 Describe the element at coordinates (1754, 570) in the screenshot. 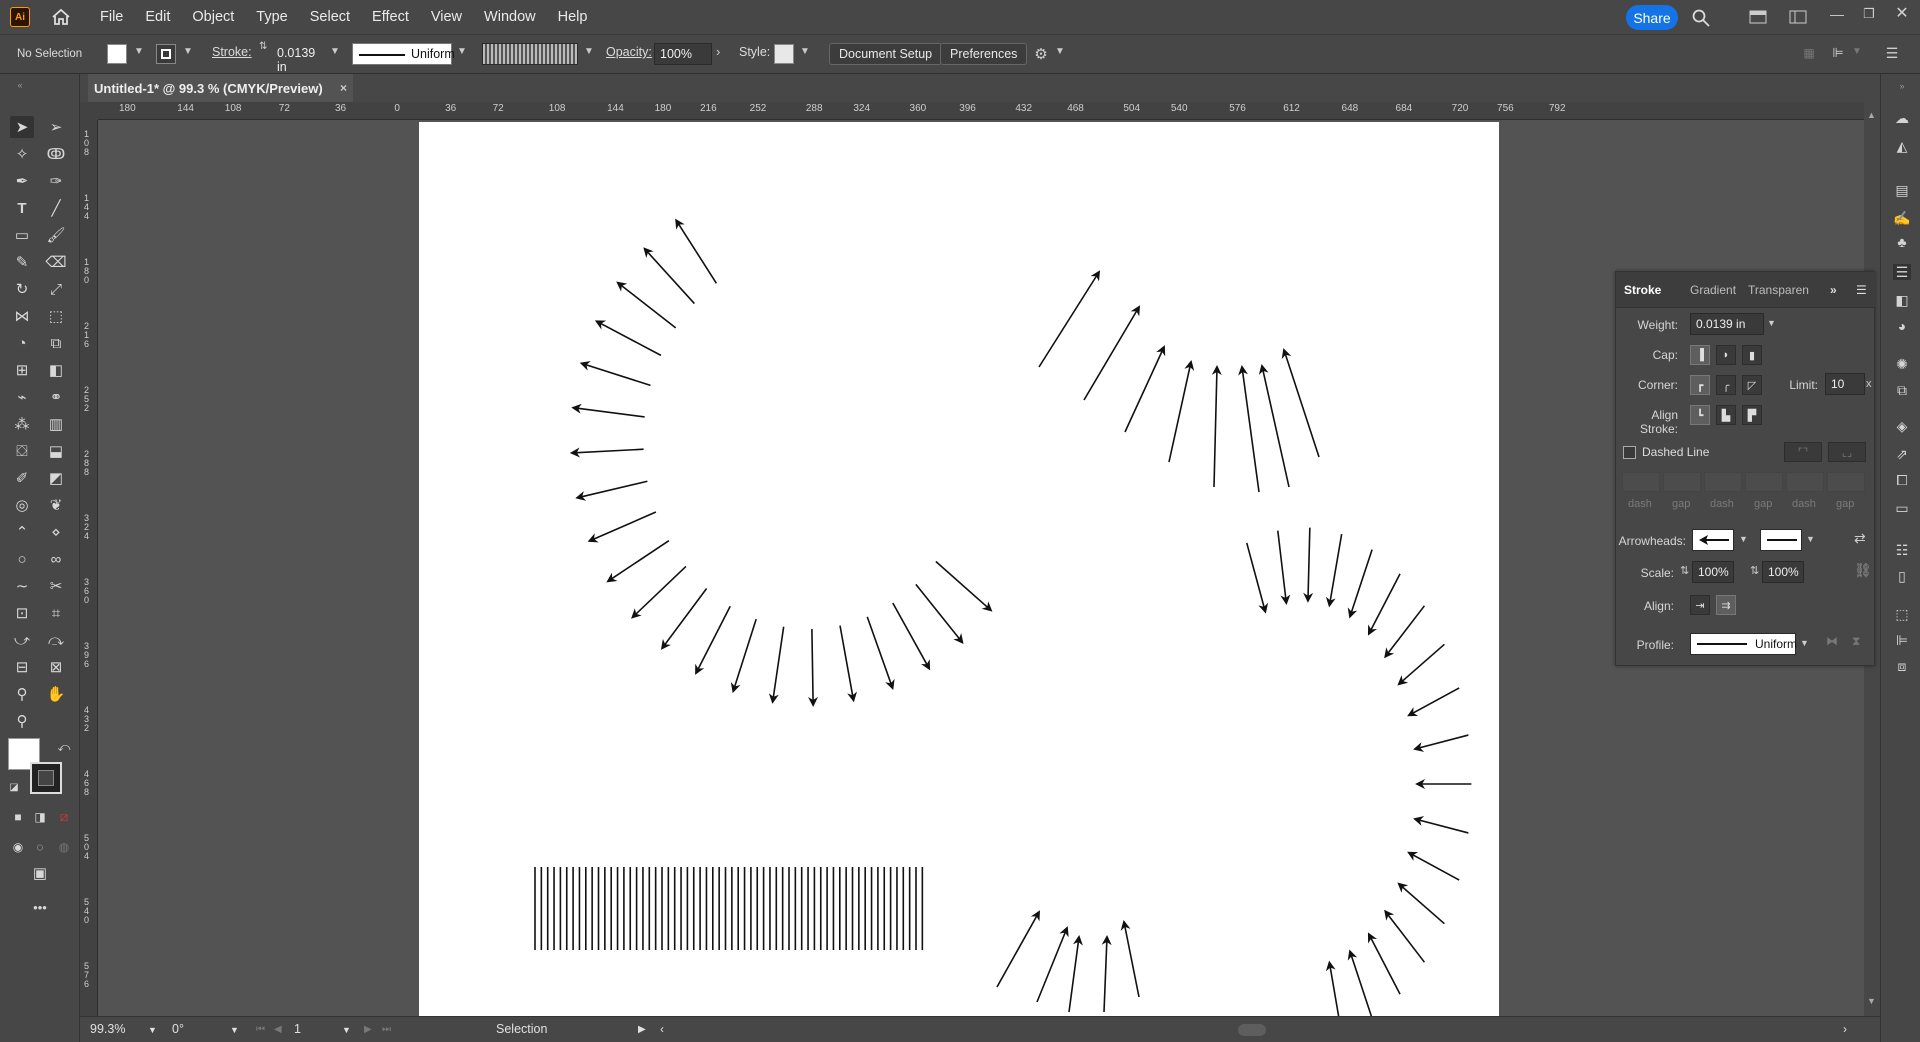

I see `scale-end-stepper-icon: ⇅` at that location.